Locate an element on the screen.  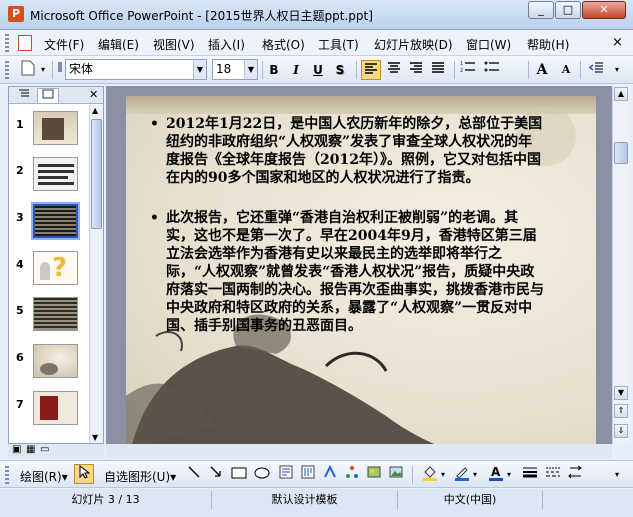
line-color-icon is located at coordinates (462, 475).